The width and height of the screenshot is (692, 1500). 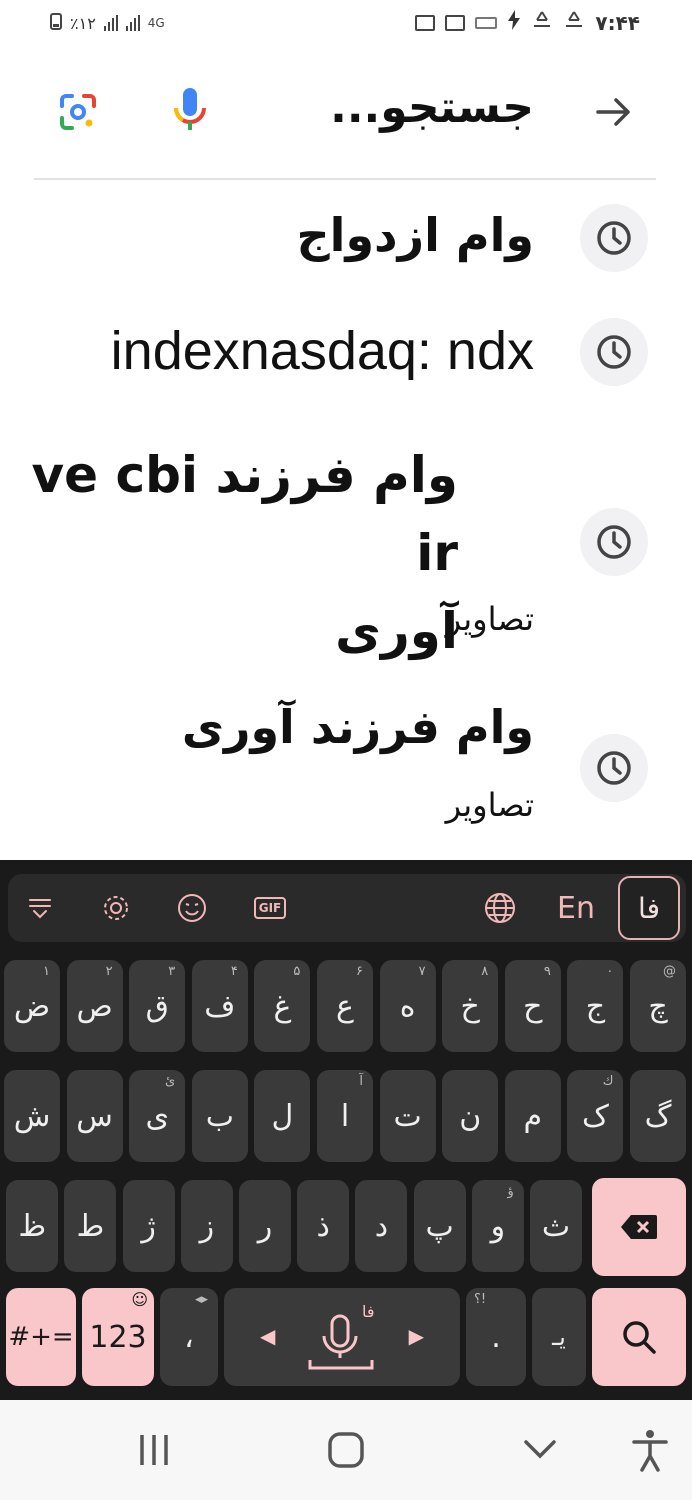 I want to click on key-letter: گ, so click(x=658, y=1116).